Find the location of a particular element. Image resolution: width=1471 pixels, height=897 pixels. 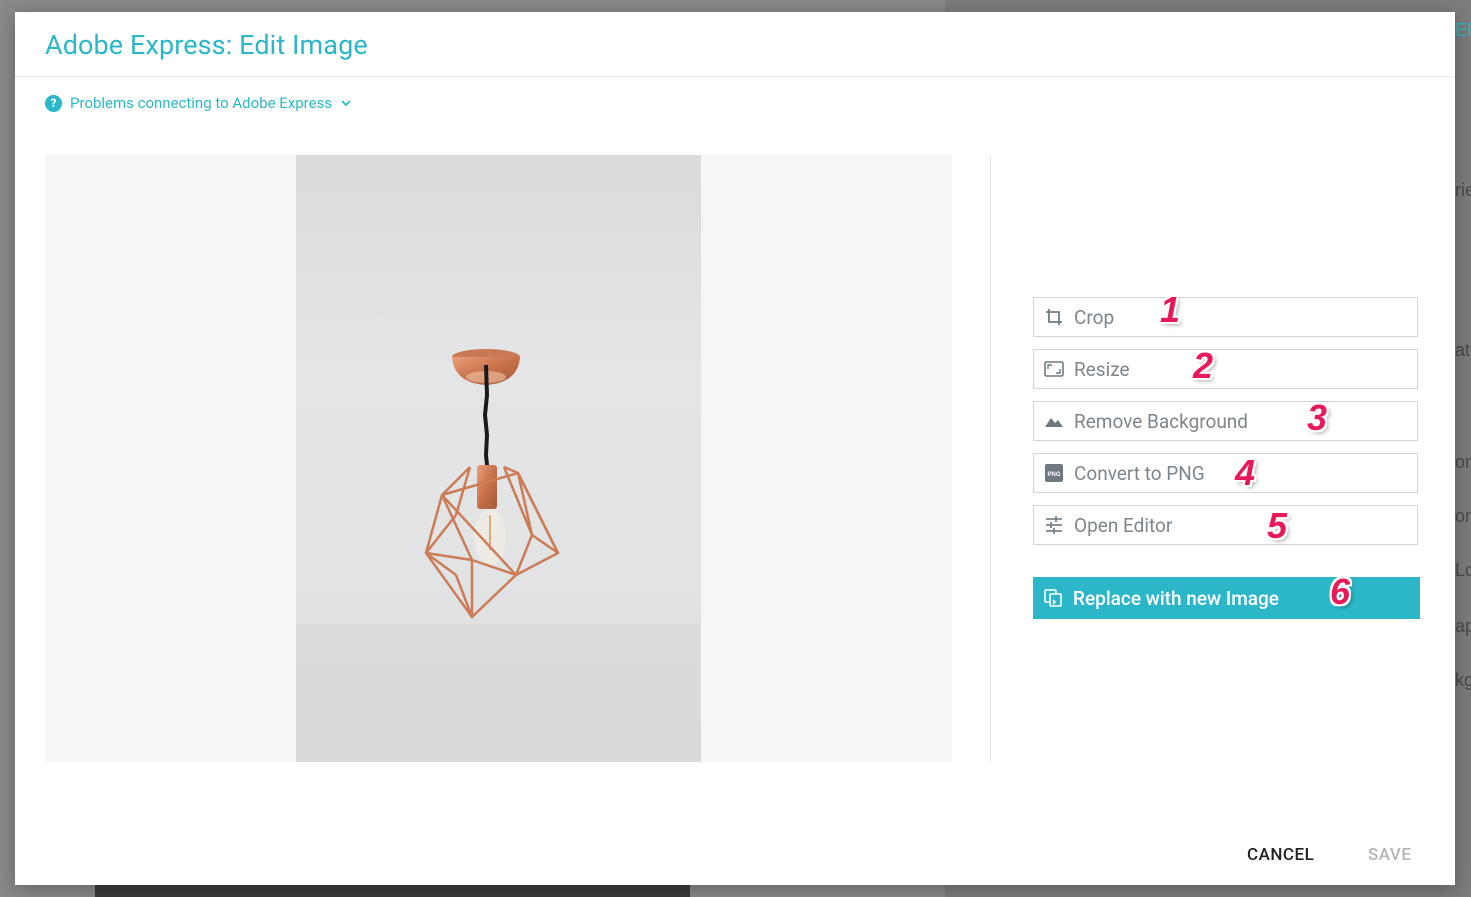

crop-icon is located at coordinates (1054, 317).